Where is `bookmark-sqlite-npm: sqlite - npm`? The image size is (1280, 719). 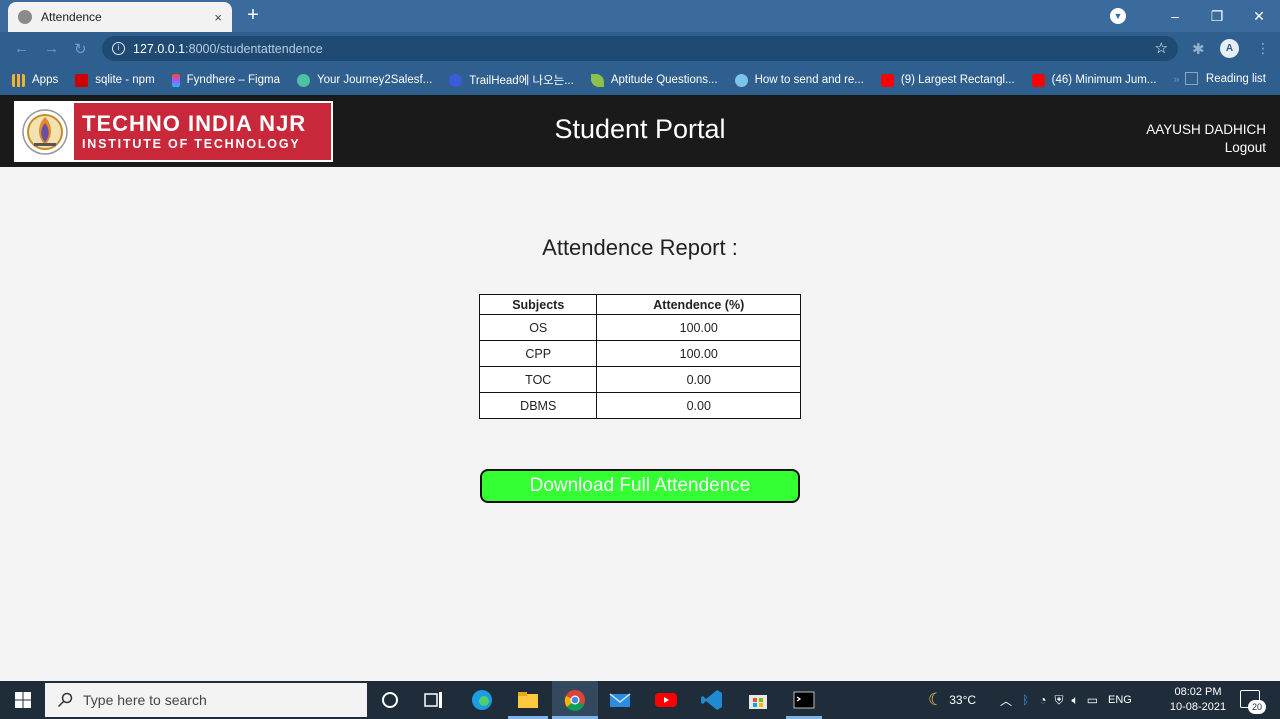
bookmark-sqlite-npm: sqlite - npm is located at coordinates (115, 80).